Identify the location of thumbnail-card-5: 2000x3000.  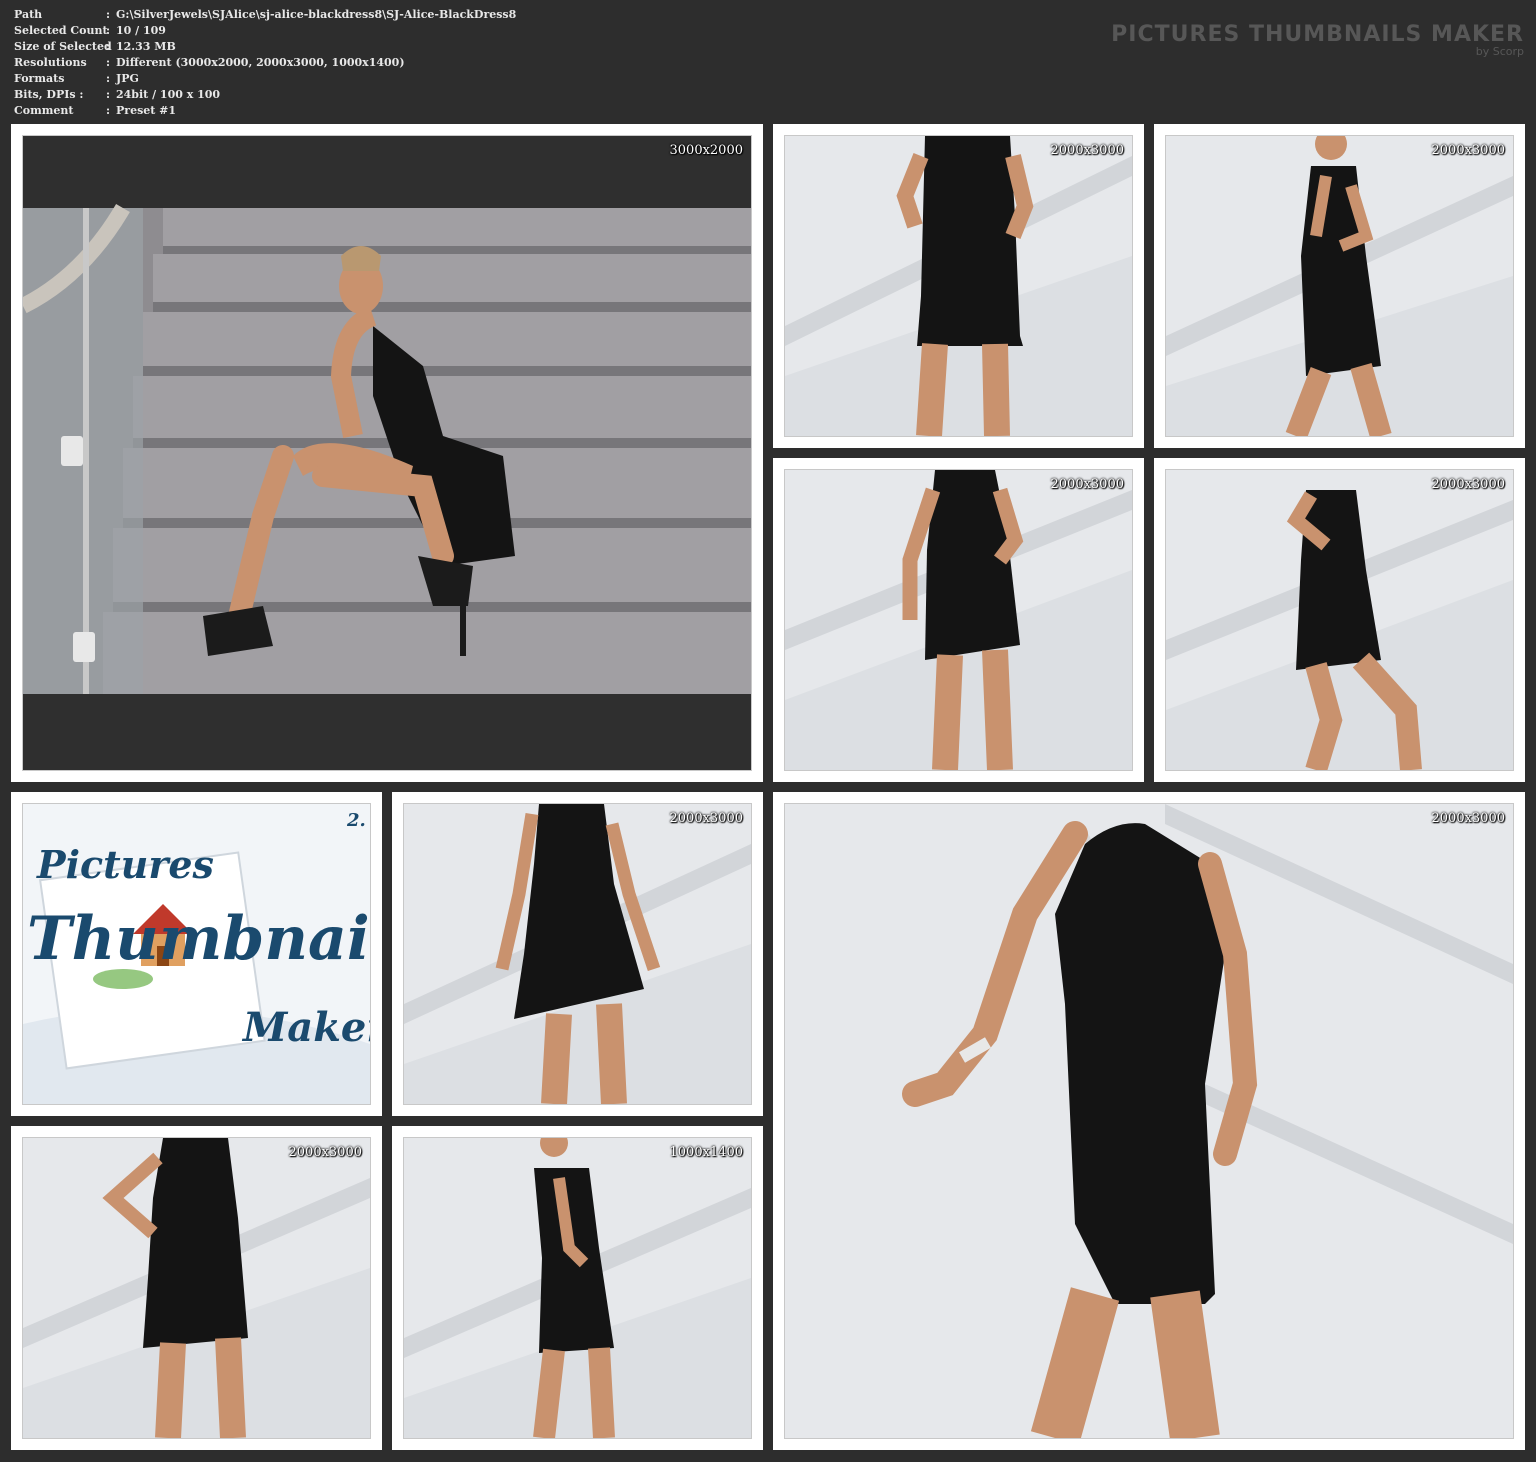
(1339, 620).